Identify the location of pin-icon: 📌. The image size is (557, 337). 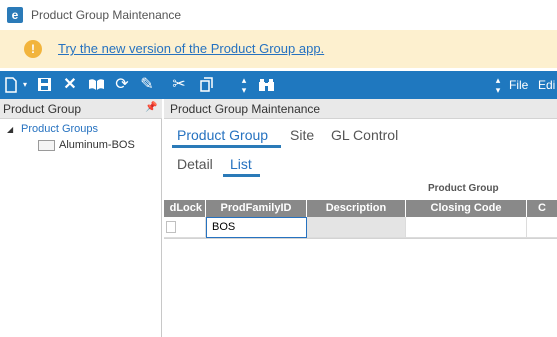
(151, 107).